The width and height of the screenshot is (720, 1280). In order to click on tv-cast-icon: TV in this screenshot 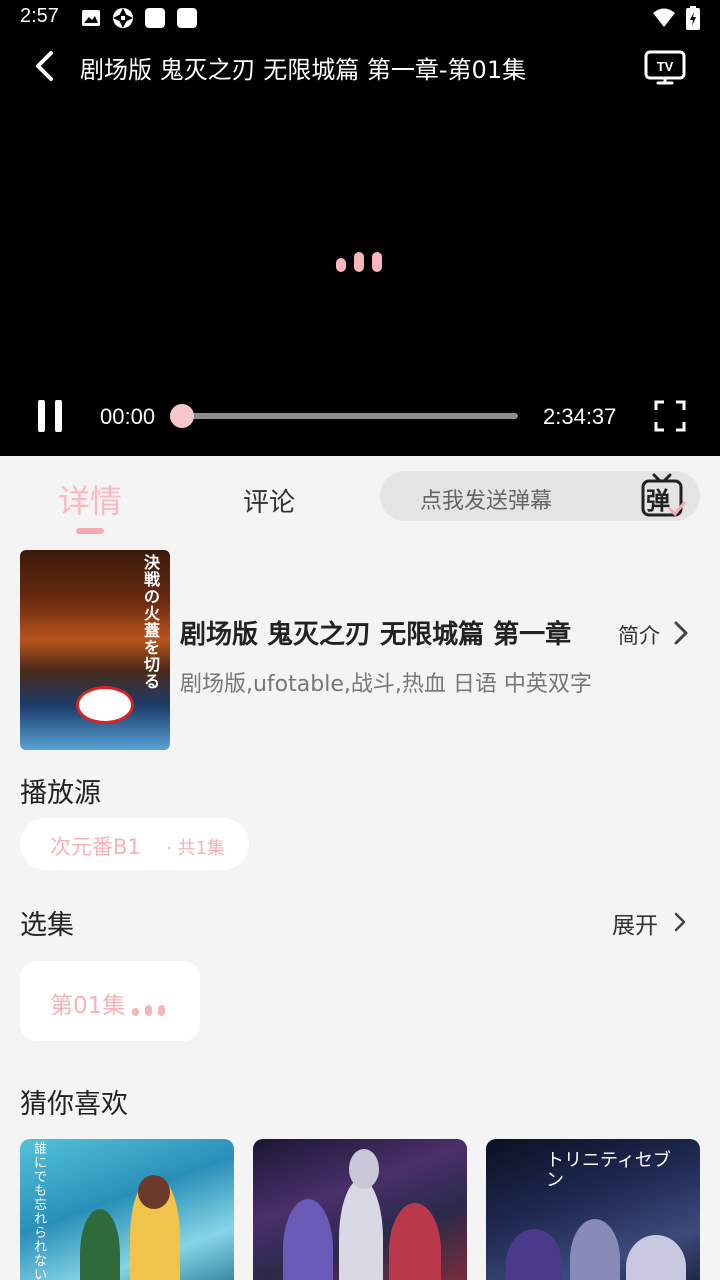, I will do `click(665, 67)`.